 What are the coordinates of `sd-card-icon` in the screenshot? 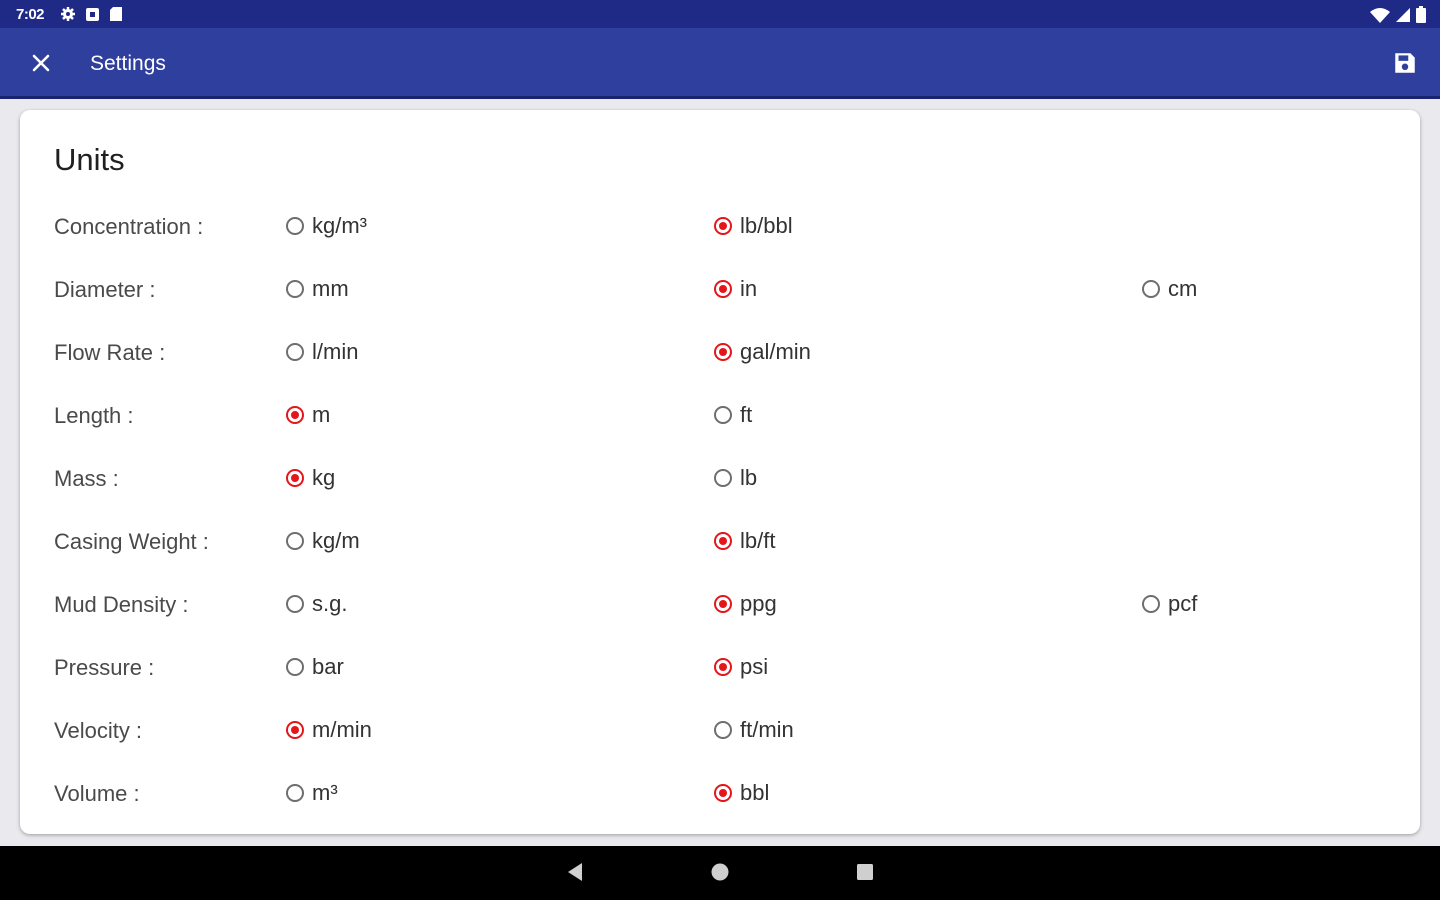 It's located at (116, 16).